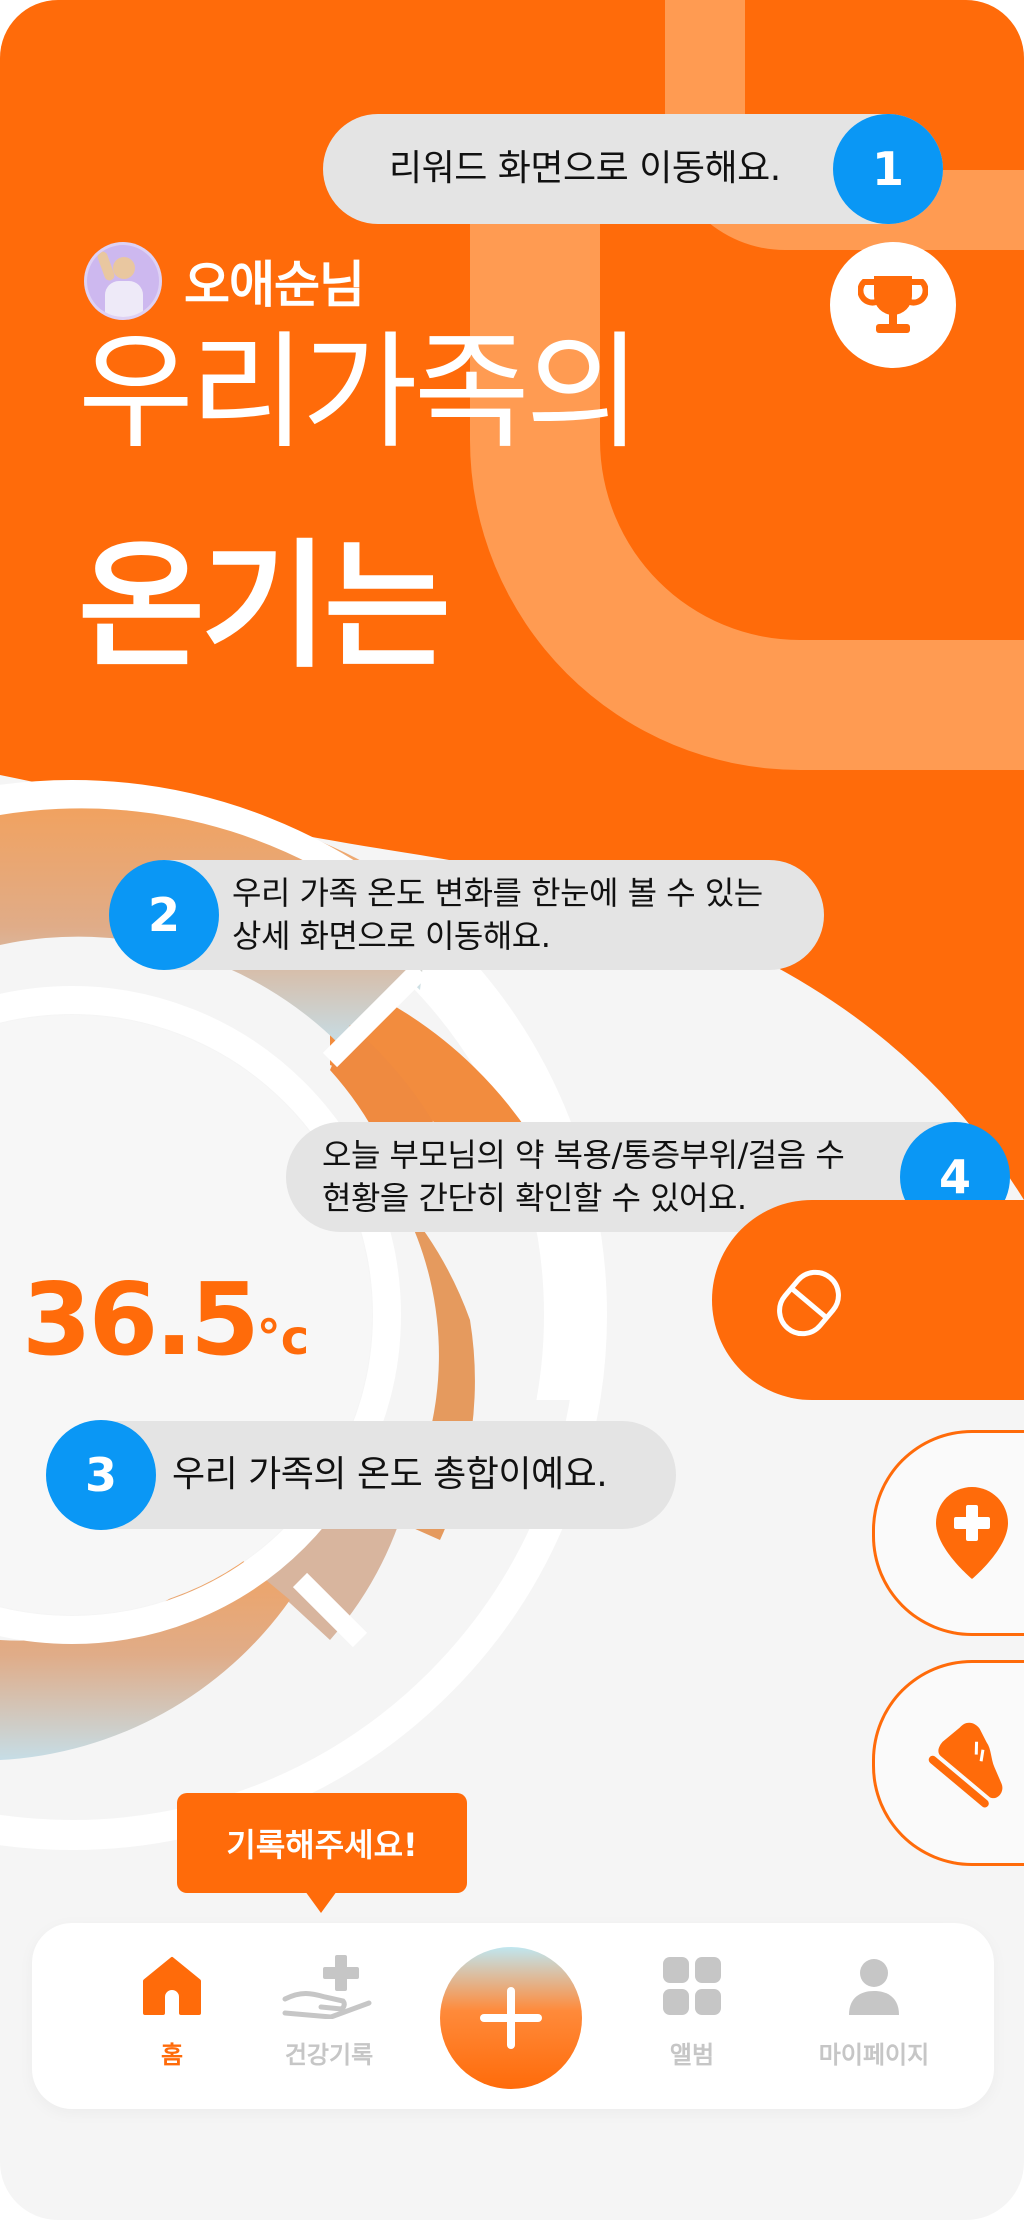 Image resolution: width=1024 pixels, height=2220 pixels. What do you see at coordinates (585, 168) in the screenshot?
I see `tooltip-text: 리워드 화면으로 이동해요.` at bounding box center [585, 168].